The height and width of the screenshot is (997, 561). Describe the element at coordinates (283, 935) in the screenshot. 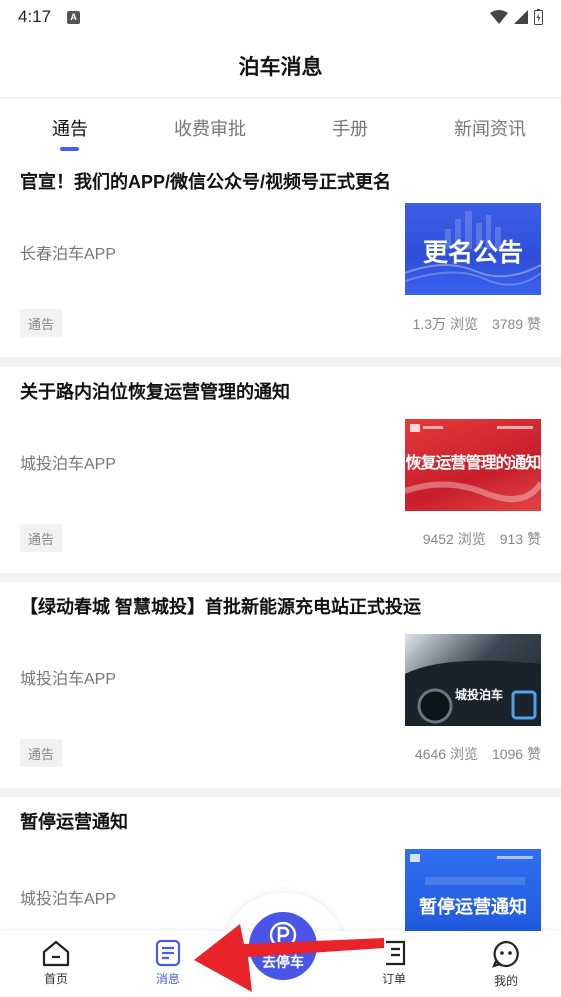

I see `parking-icon` at that location.